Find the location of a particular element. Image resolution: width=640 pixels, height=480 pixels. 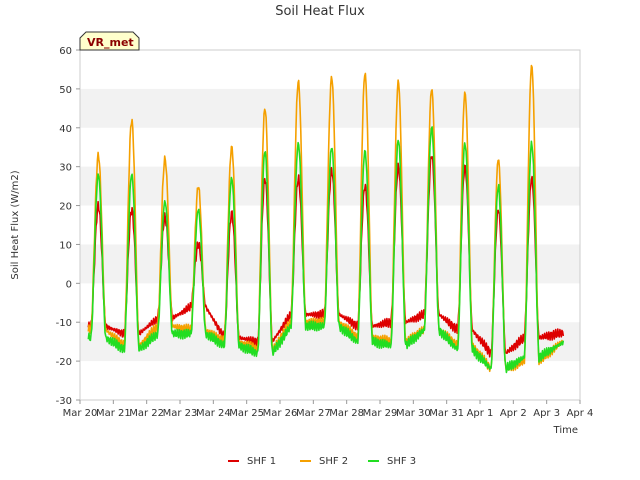

x-tick-label: Mar 21 is located at coordinates (113, 413).